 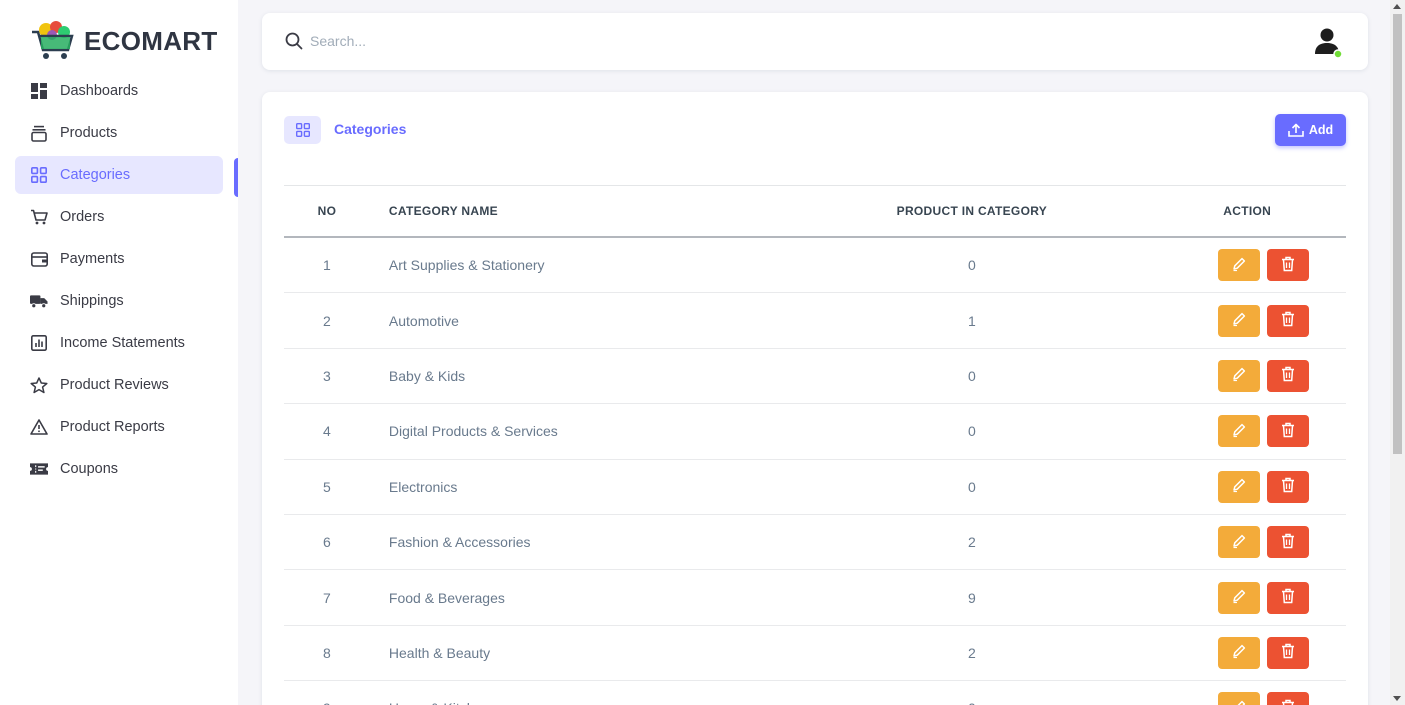 What do you see at coordinates (122, 343) in the screenshot?
I see `sidebar-item-label: Income Statements` at bounding box center [122, 343].